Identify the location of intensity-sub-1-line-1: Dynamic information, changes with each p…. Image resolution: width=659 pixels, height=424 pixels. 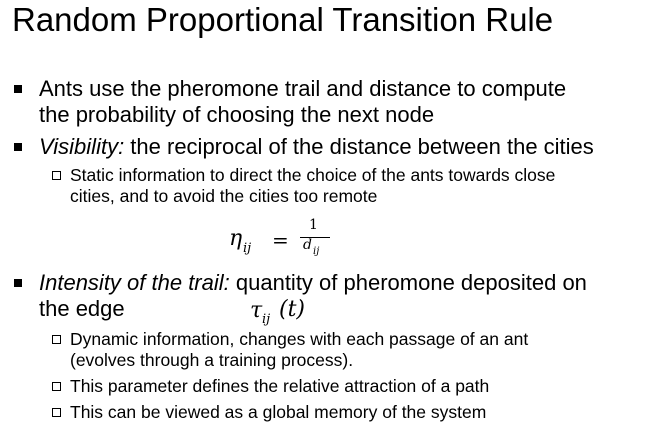
(299, 339).